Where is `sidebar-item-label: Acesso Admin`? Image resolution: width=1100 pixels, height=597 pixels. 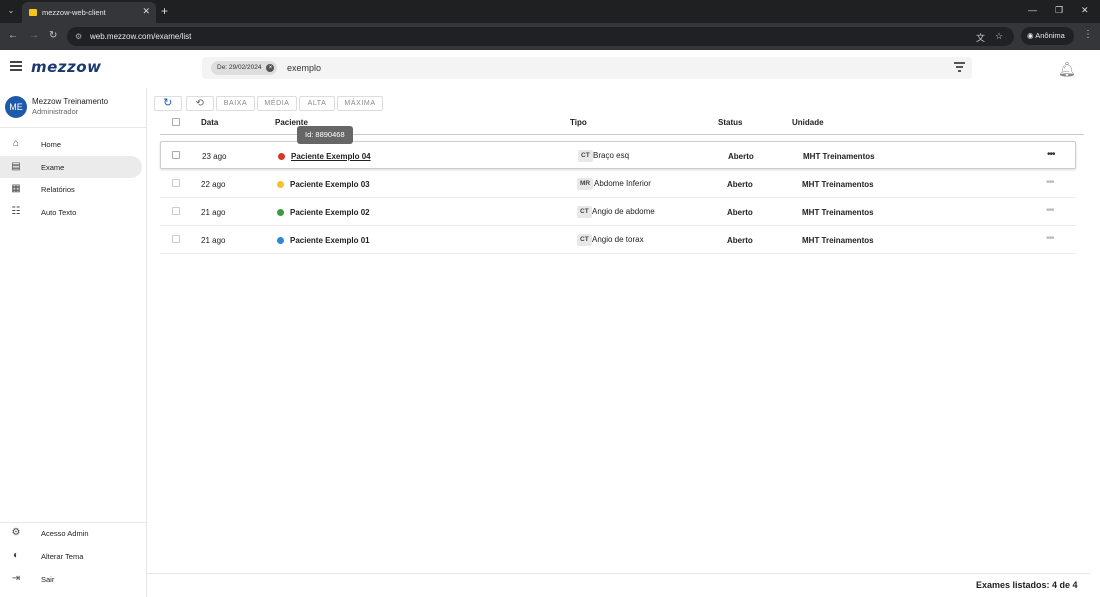 sidebar-item-label: Acesso Admin is located at coordinates (65, 533).